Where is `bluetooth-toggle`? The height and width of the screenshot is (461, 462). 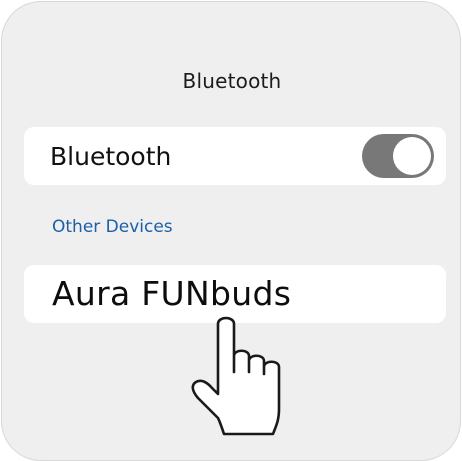
bluetooth-toggle is located at coordinates (398, 156).